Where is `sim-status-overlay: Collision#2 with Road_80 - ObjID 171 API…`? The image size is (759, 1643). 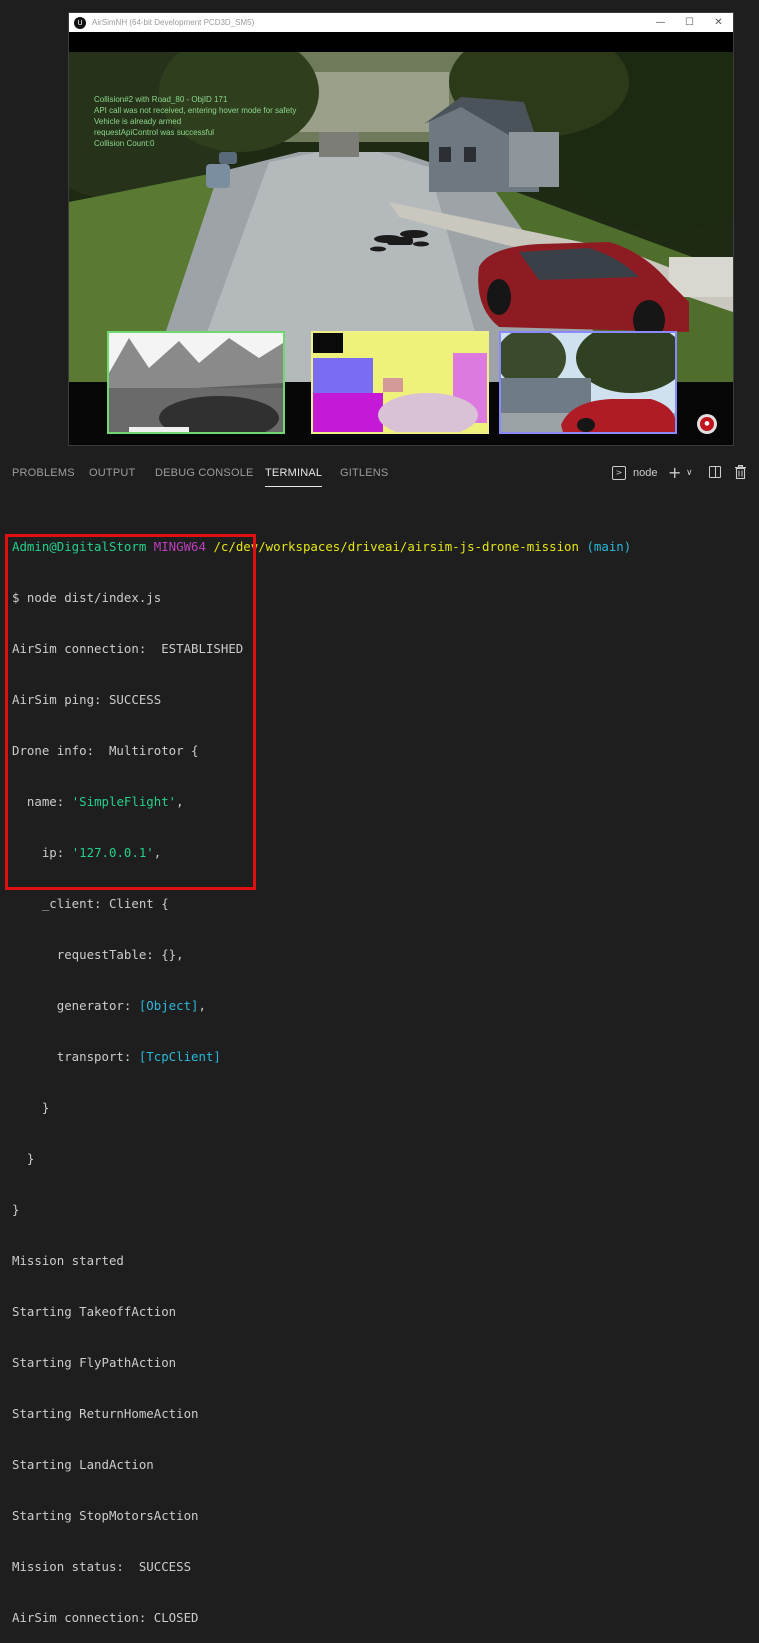
sim-status-overlay: Collision#2 with Road_80 - ObjID 171 API… is located at coordinates (195, 121).